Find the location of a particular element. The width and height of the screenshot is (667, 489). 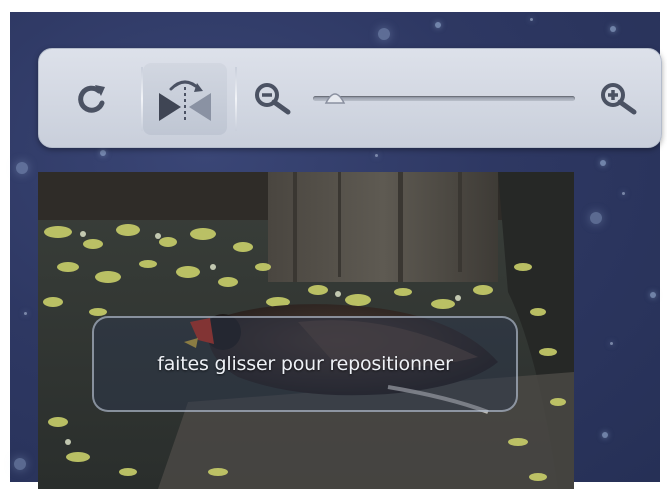

rotate-button is located at coordinates (91, 99).